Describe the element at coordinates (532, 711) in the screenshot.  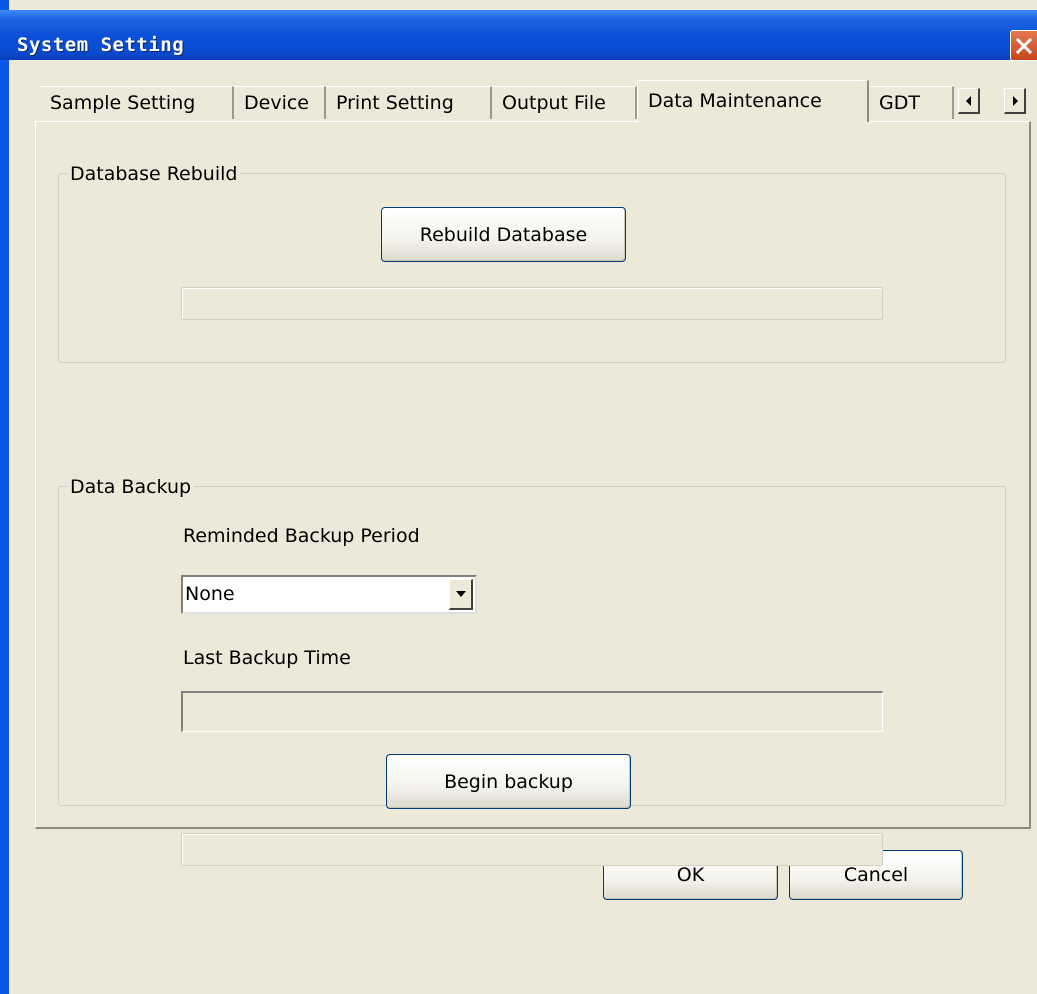
I see `last-backup-time-field` at that location.